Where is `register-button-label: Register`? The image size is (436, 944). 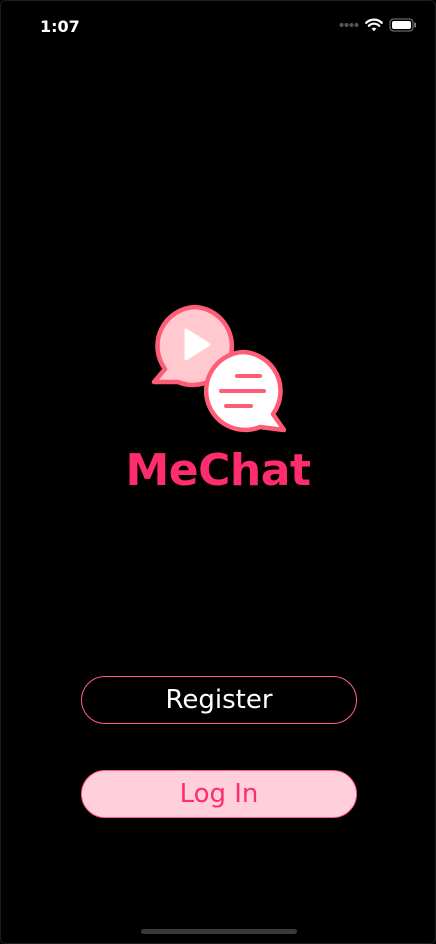
register-button-label: Register is located at coordinates (219, 700).